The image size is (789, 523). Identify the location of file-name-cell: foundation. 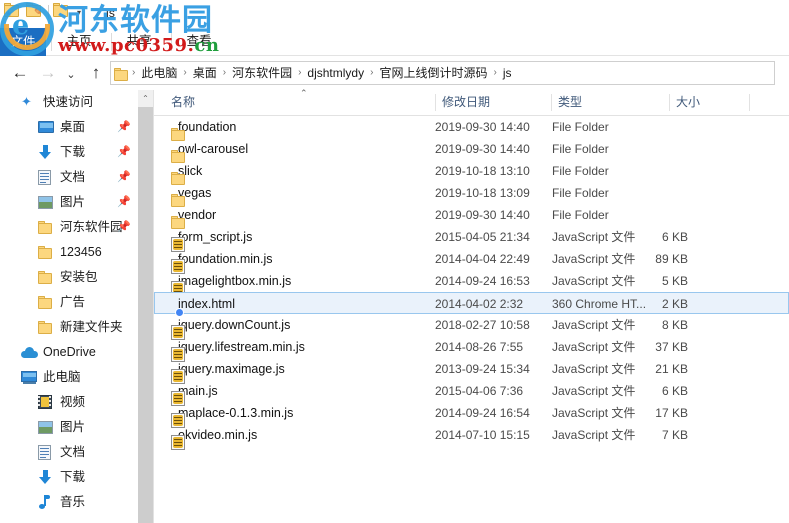
(203, 128).